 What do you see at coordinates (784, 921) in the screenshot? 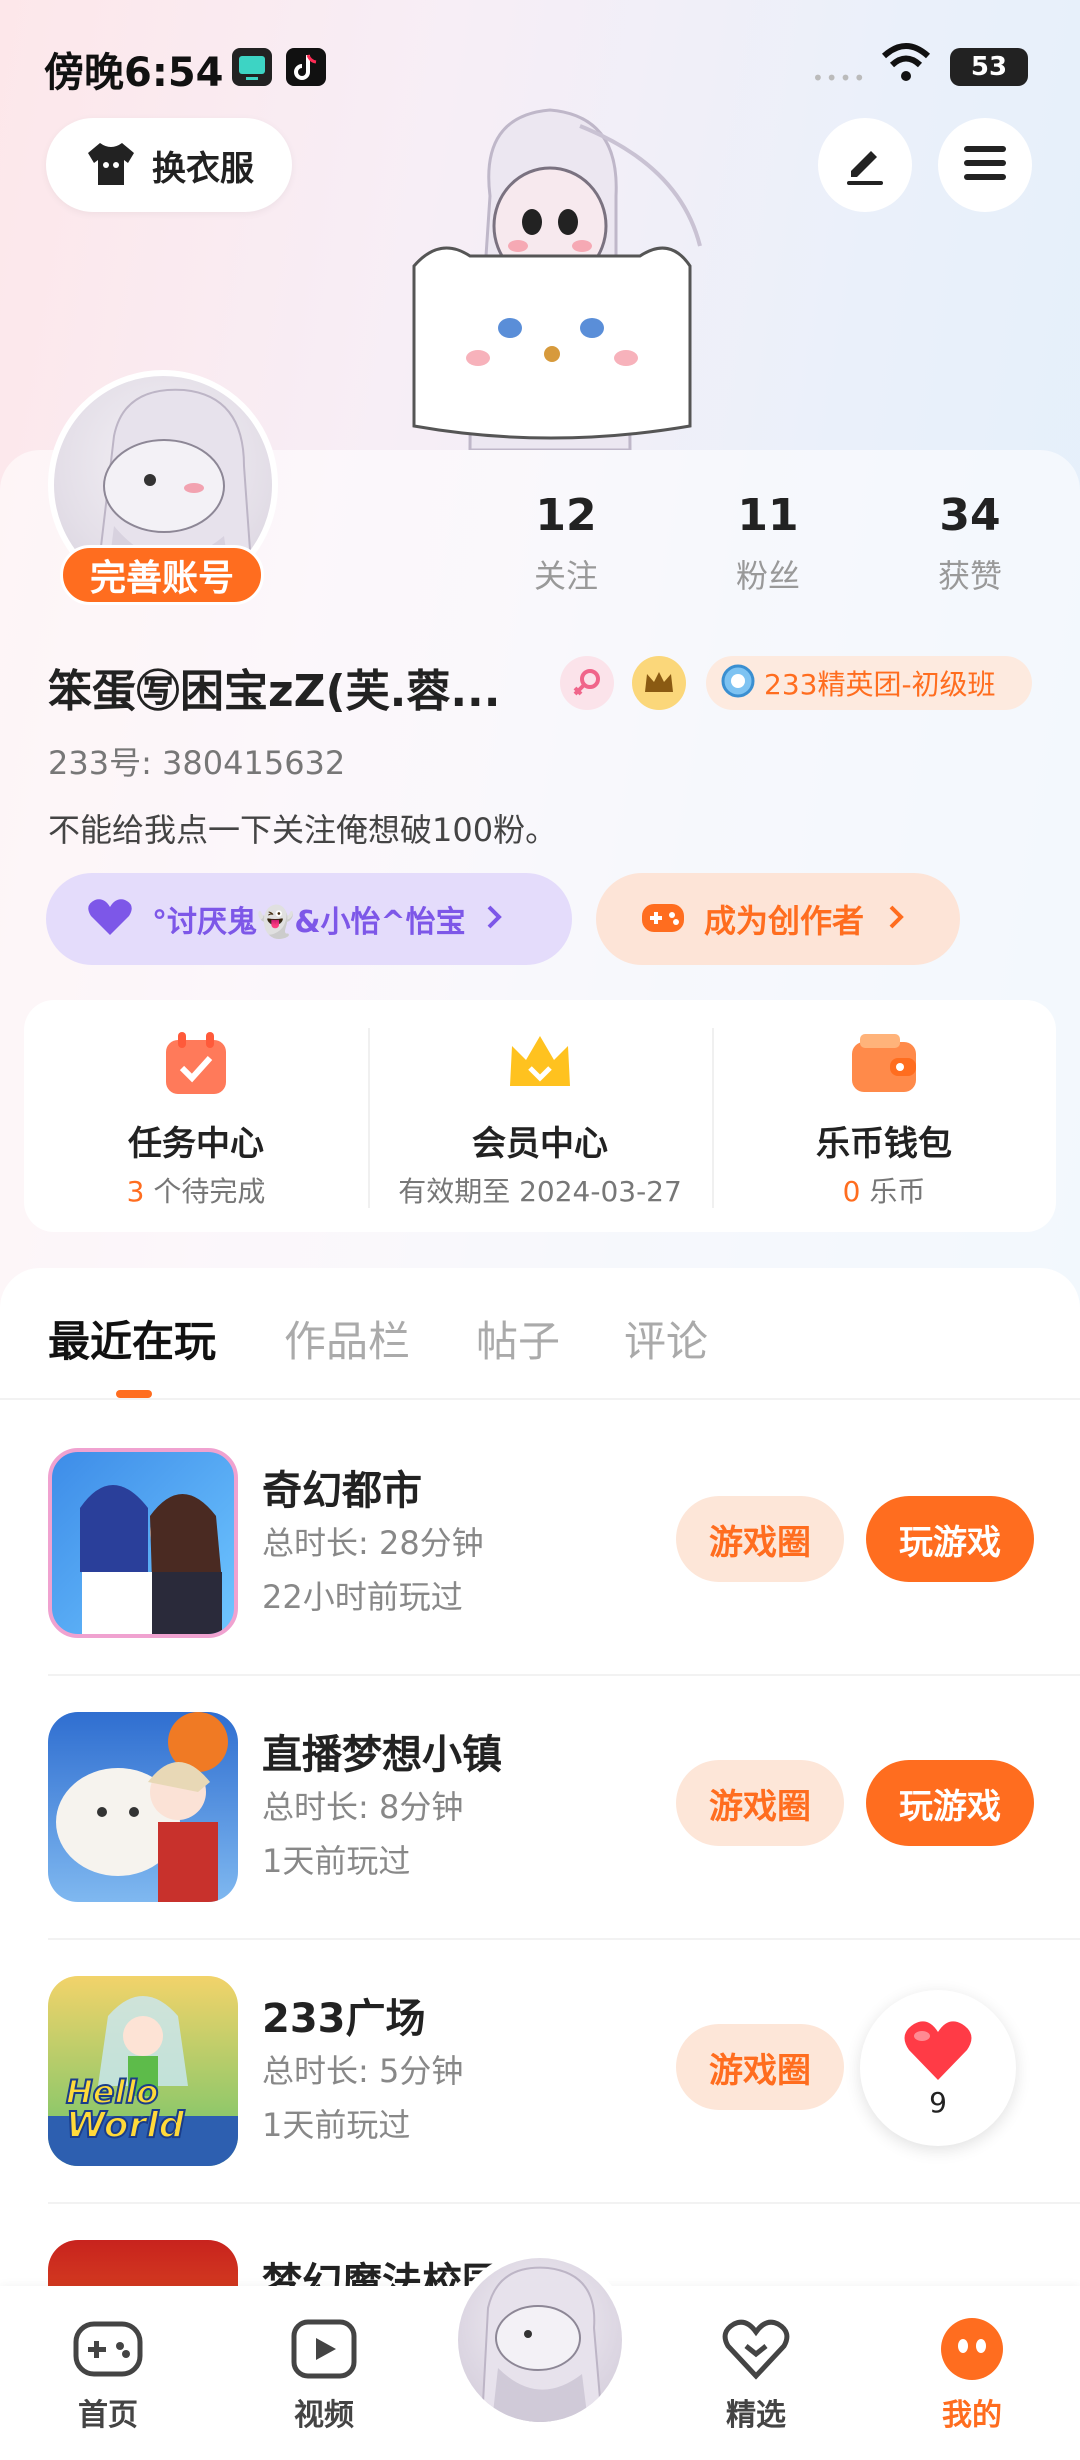
I see `become-creator-label: 成为创作者` at bounding box center [784, 921].